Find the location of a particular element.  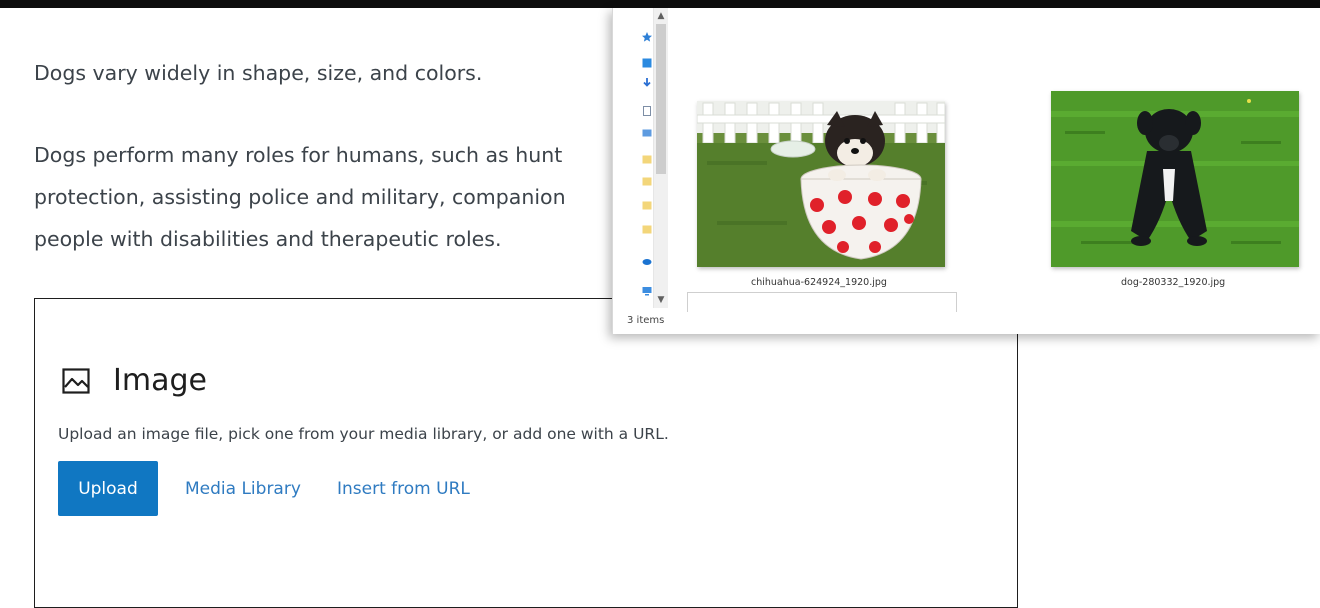

black-puppy-on-grass-image is located at coordinates (1175, 179).